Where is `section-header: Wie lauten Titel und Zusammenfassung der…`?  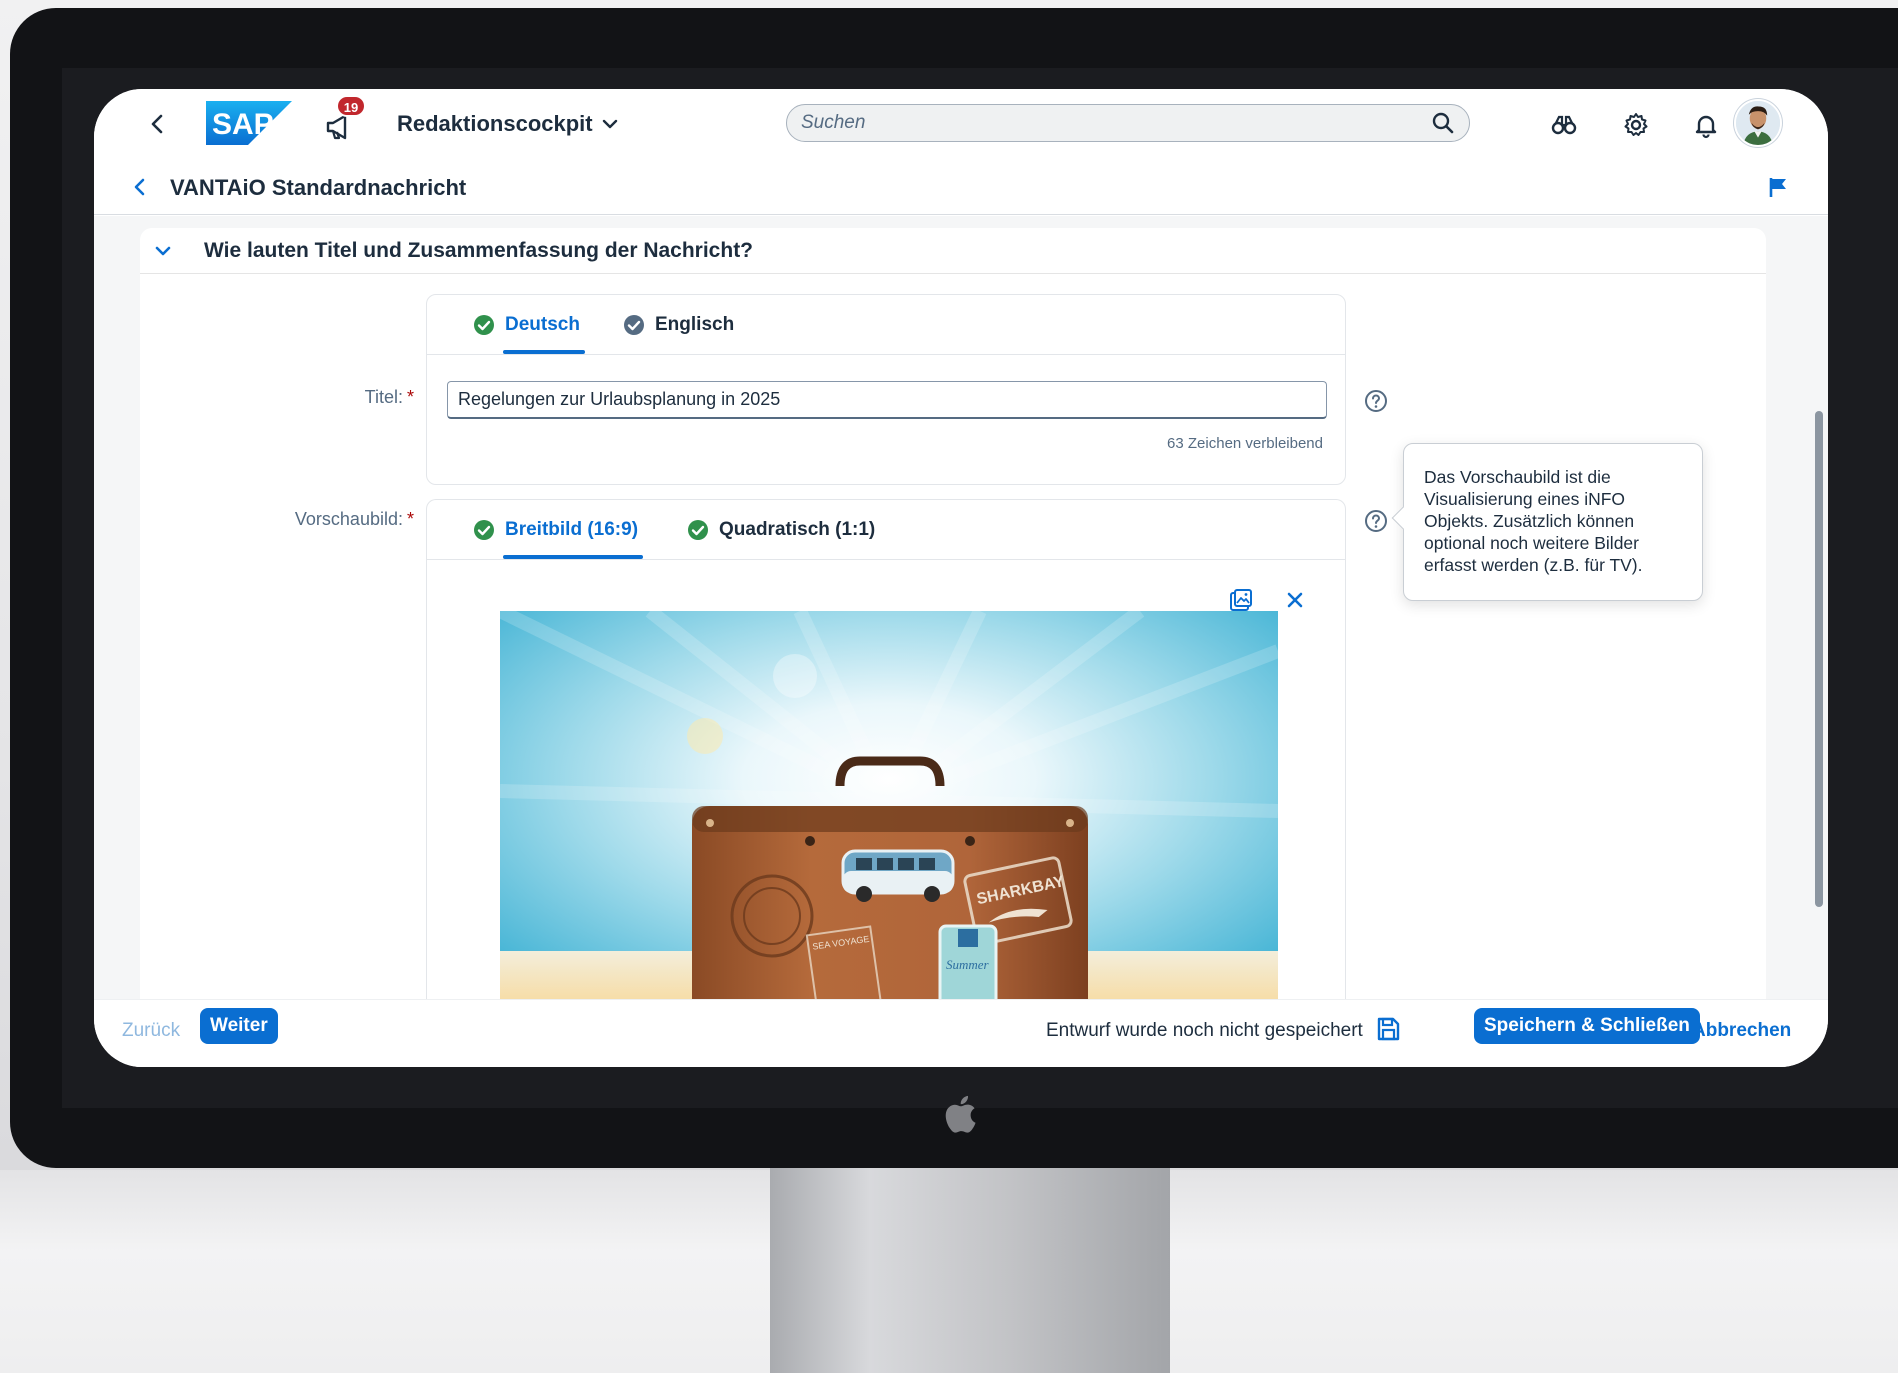
section-header: Wie lauten Titel und Zusammenfassung der… is located at coordinates (953, 251).